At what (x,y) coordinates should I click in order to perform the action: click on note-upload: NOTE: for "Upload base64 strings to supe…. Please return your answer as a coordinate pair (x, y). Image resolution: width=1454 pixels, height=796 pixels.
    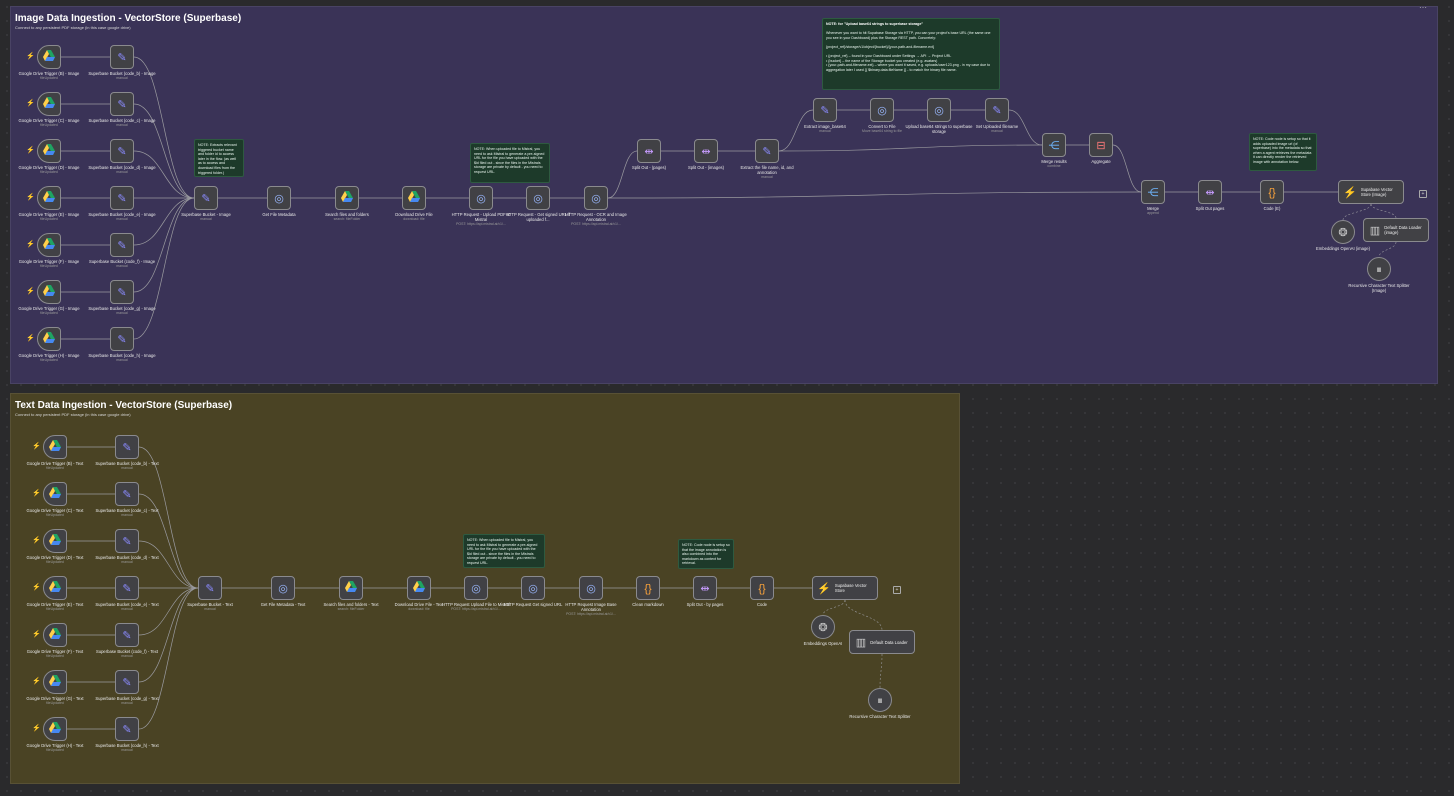
    Looking at the image, I should click on (911, 54).